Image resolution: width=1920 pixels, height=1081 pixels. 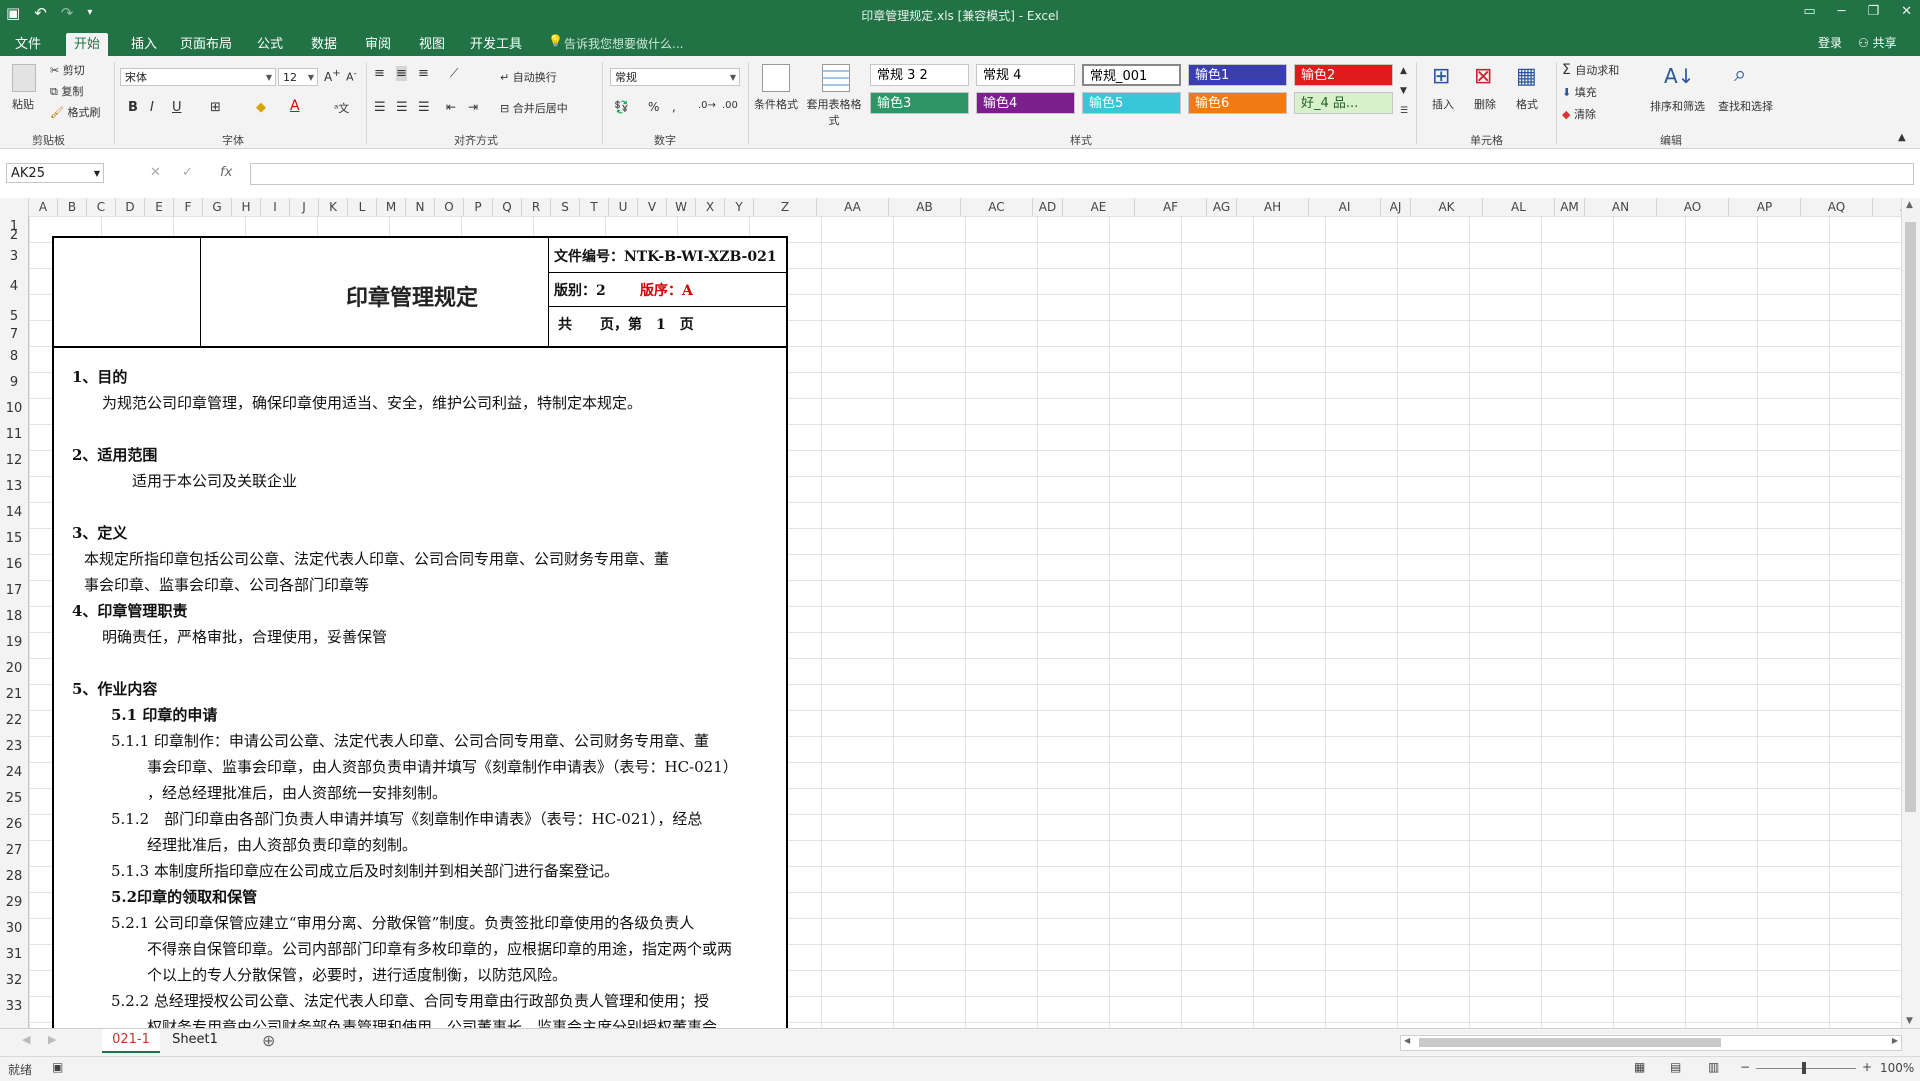 I want to click on wrap-text-button: ↵ 自动换行, so click(x=528, y=77).